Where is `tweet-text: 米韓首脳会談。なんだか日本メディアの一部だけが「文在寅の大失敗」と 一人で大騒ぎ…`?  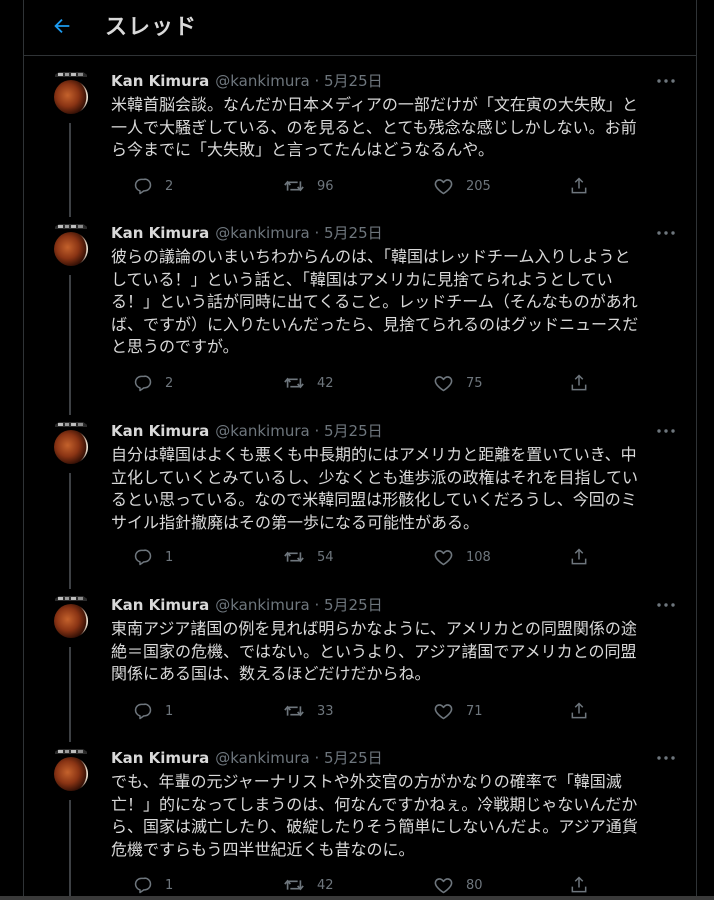
tweet-text: 米韓首脳会談。なんだか日本メディアの一部だけが「文在寅の大失敗」と 一人で大騒ぎ… is located at coordinates (374, 127).